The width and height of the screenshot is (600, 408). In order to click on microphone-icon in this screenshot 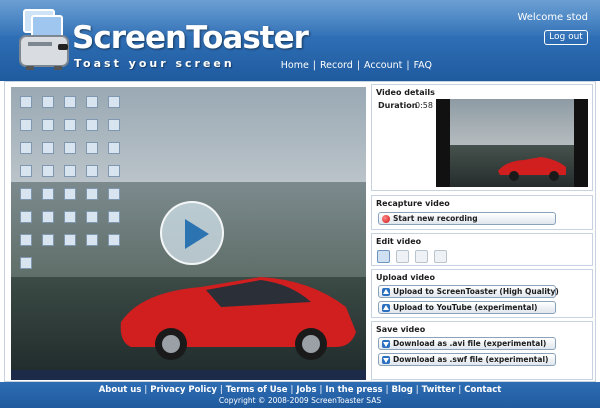, I will do `click(440, 256)`.